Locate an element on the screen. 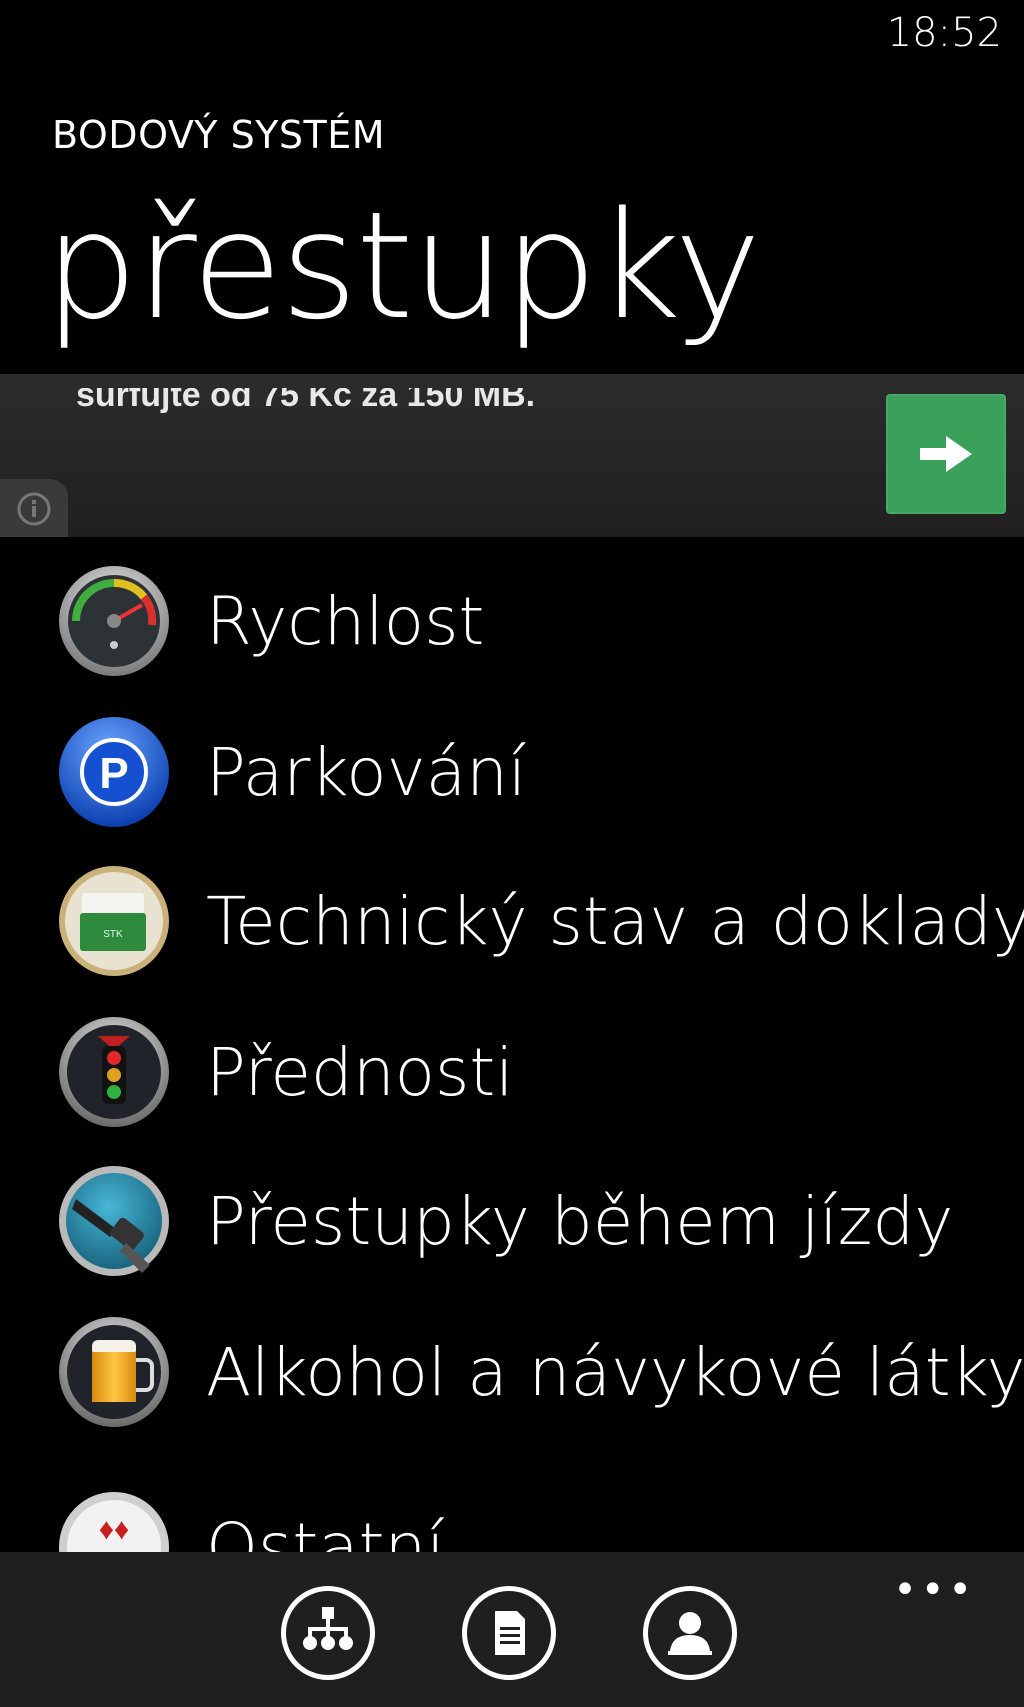 This screenshot has height=1707, width=1024. other-icon: ♦♦ is located at coordinates (114, 1521).